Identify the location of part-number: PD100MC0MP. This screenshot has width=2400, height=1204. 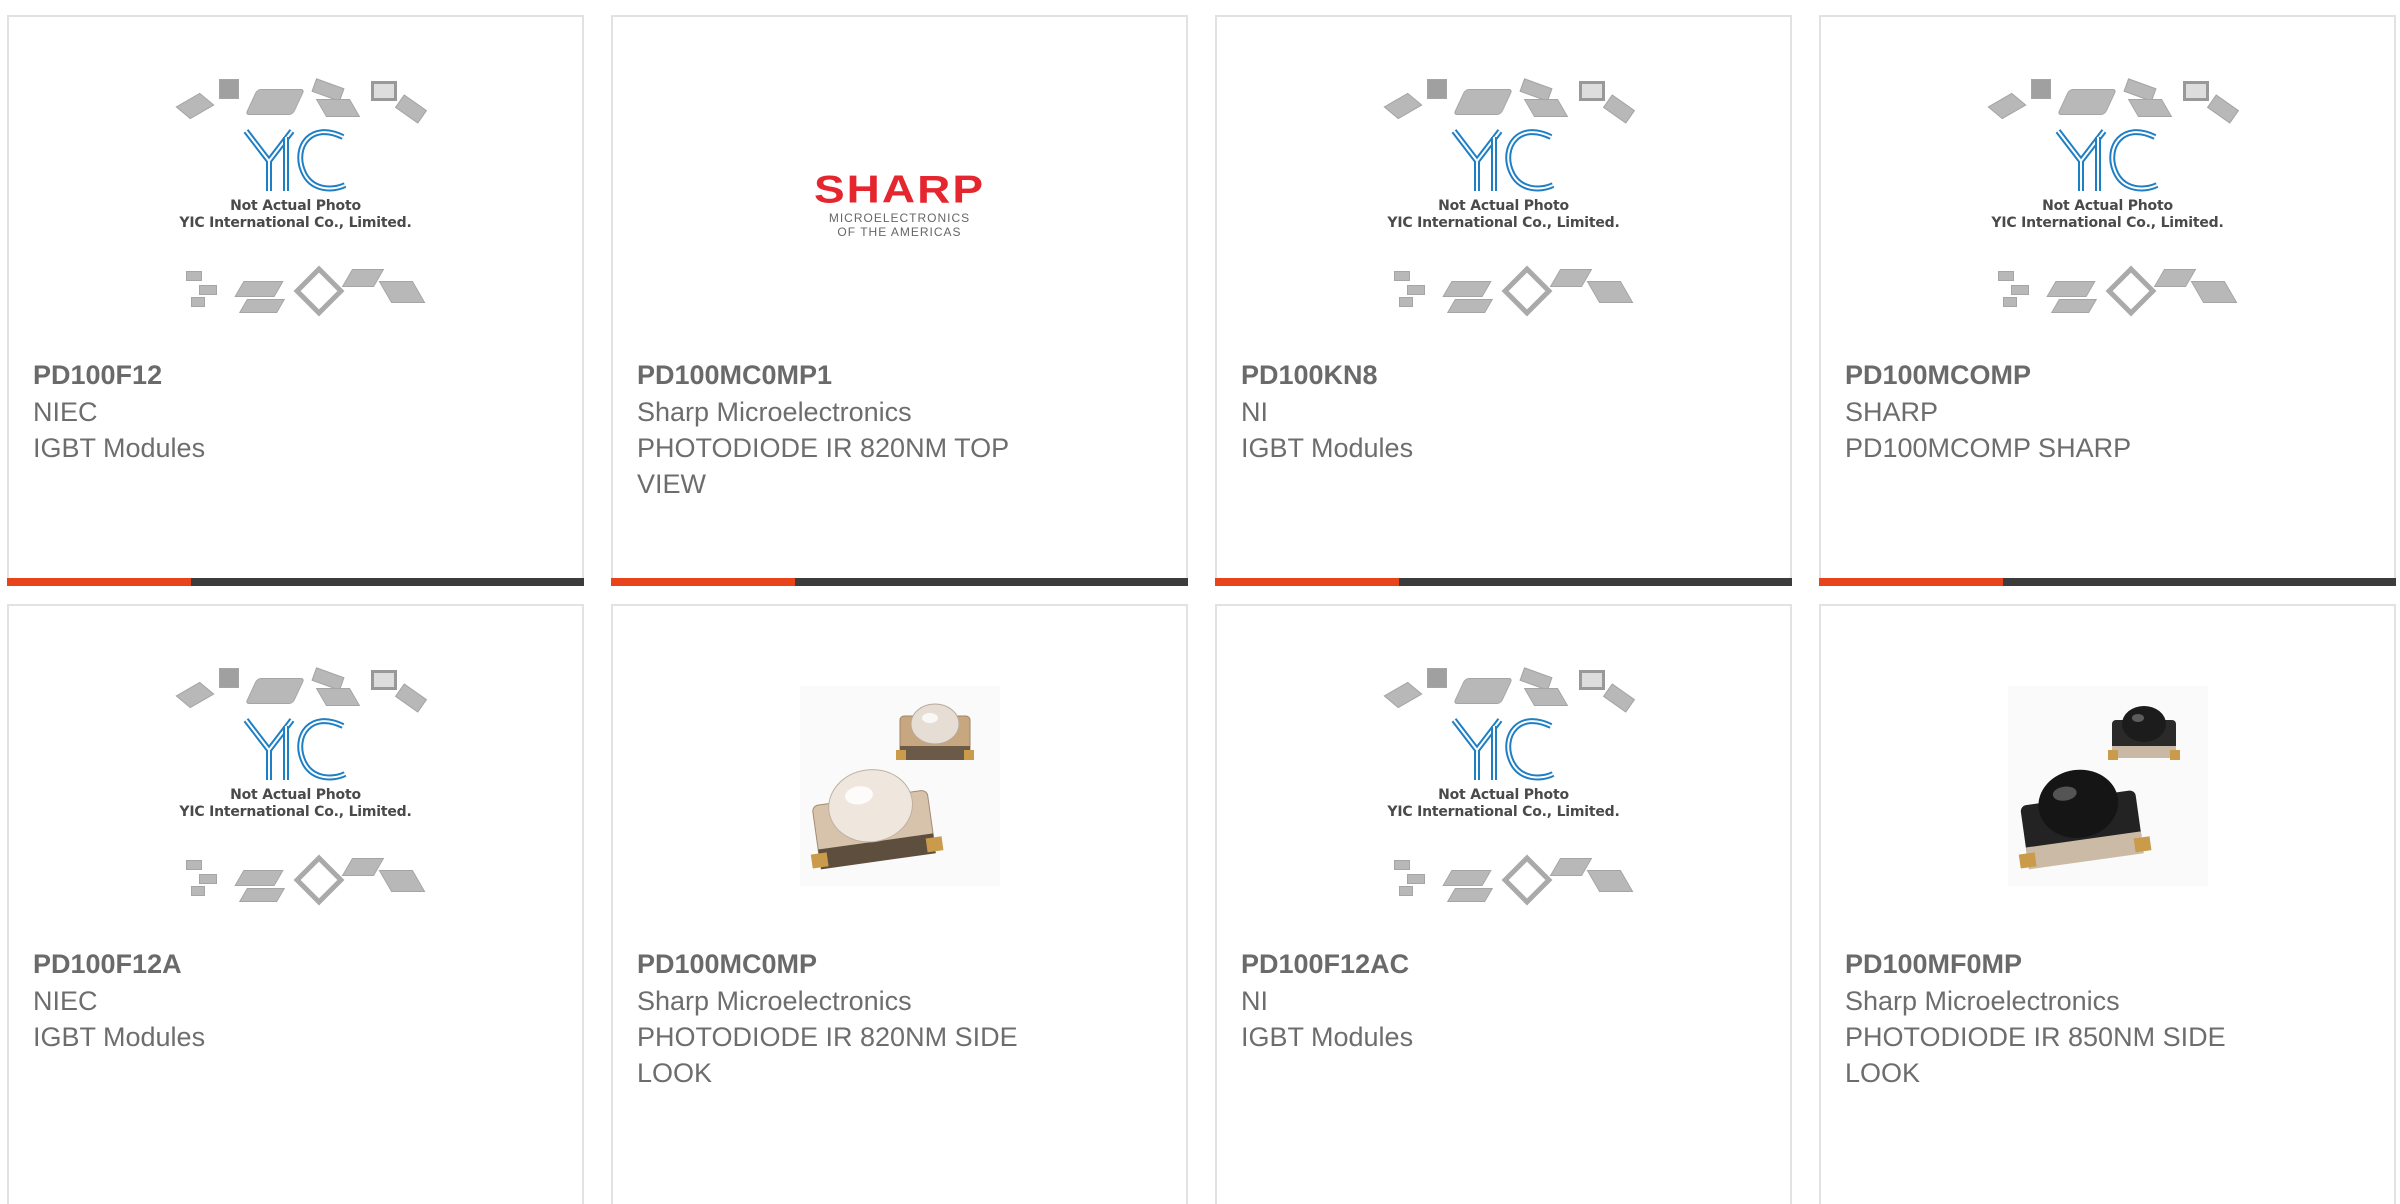
(899, 964).